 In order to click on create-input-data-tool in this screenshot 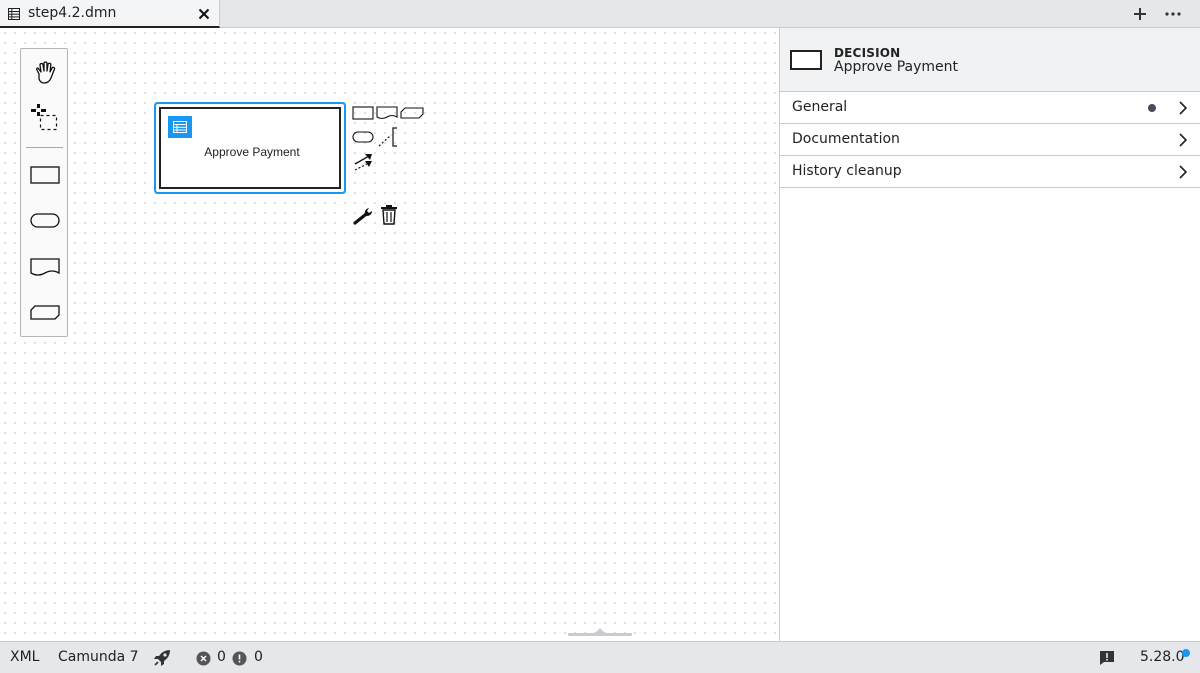, I will do `click(45, 221)`.